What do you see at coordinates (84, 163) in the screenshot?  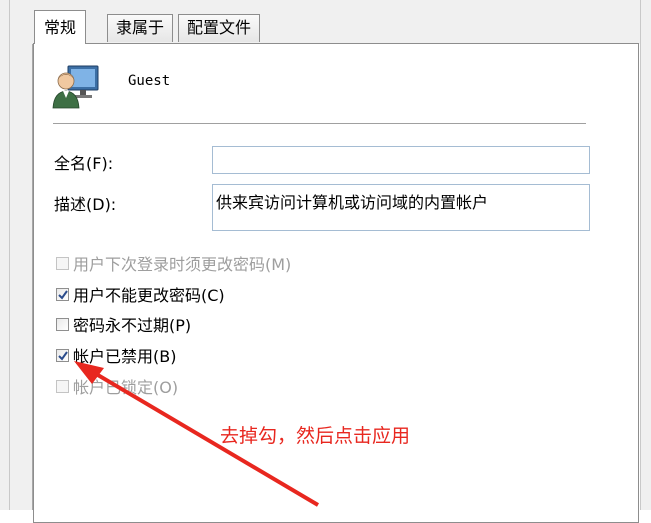 I see `fullname-label: 全名(F):` at bounding box center [84, 163].